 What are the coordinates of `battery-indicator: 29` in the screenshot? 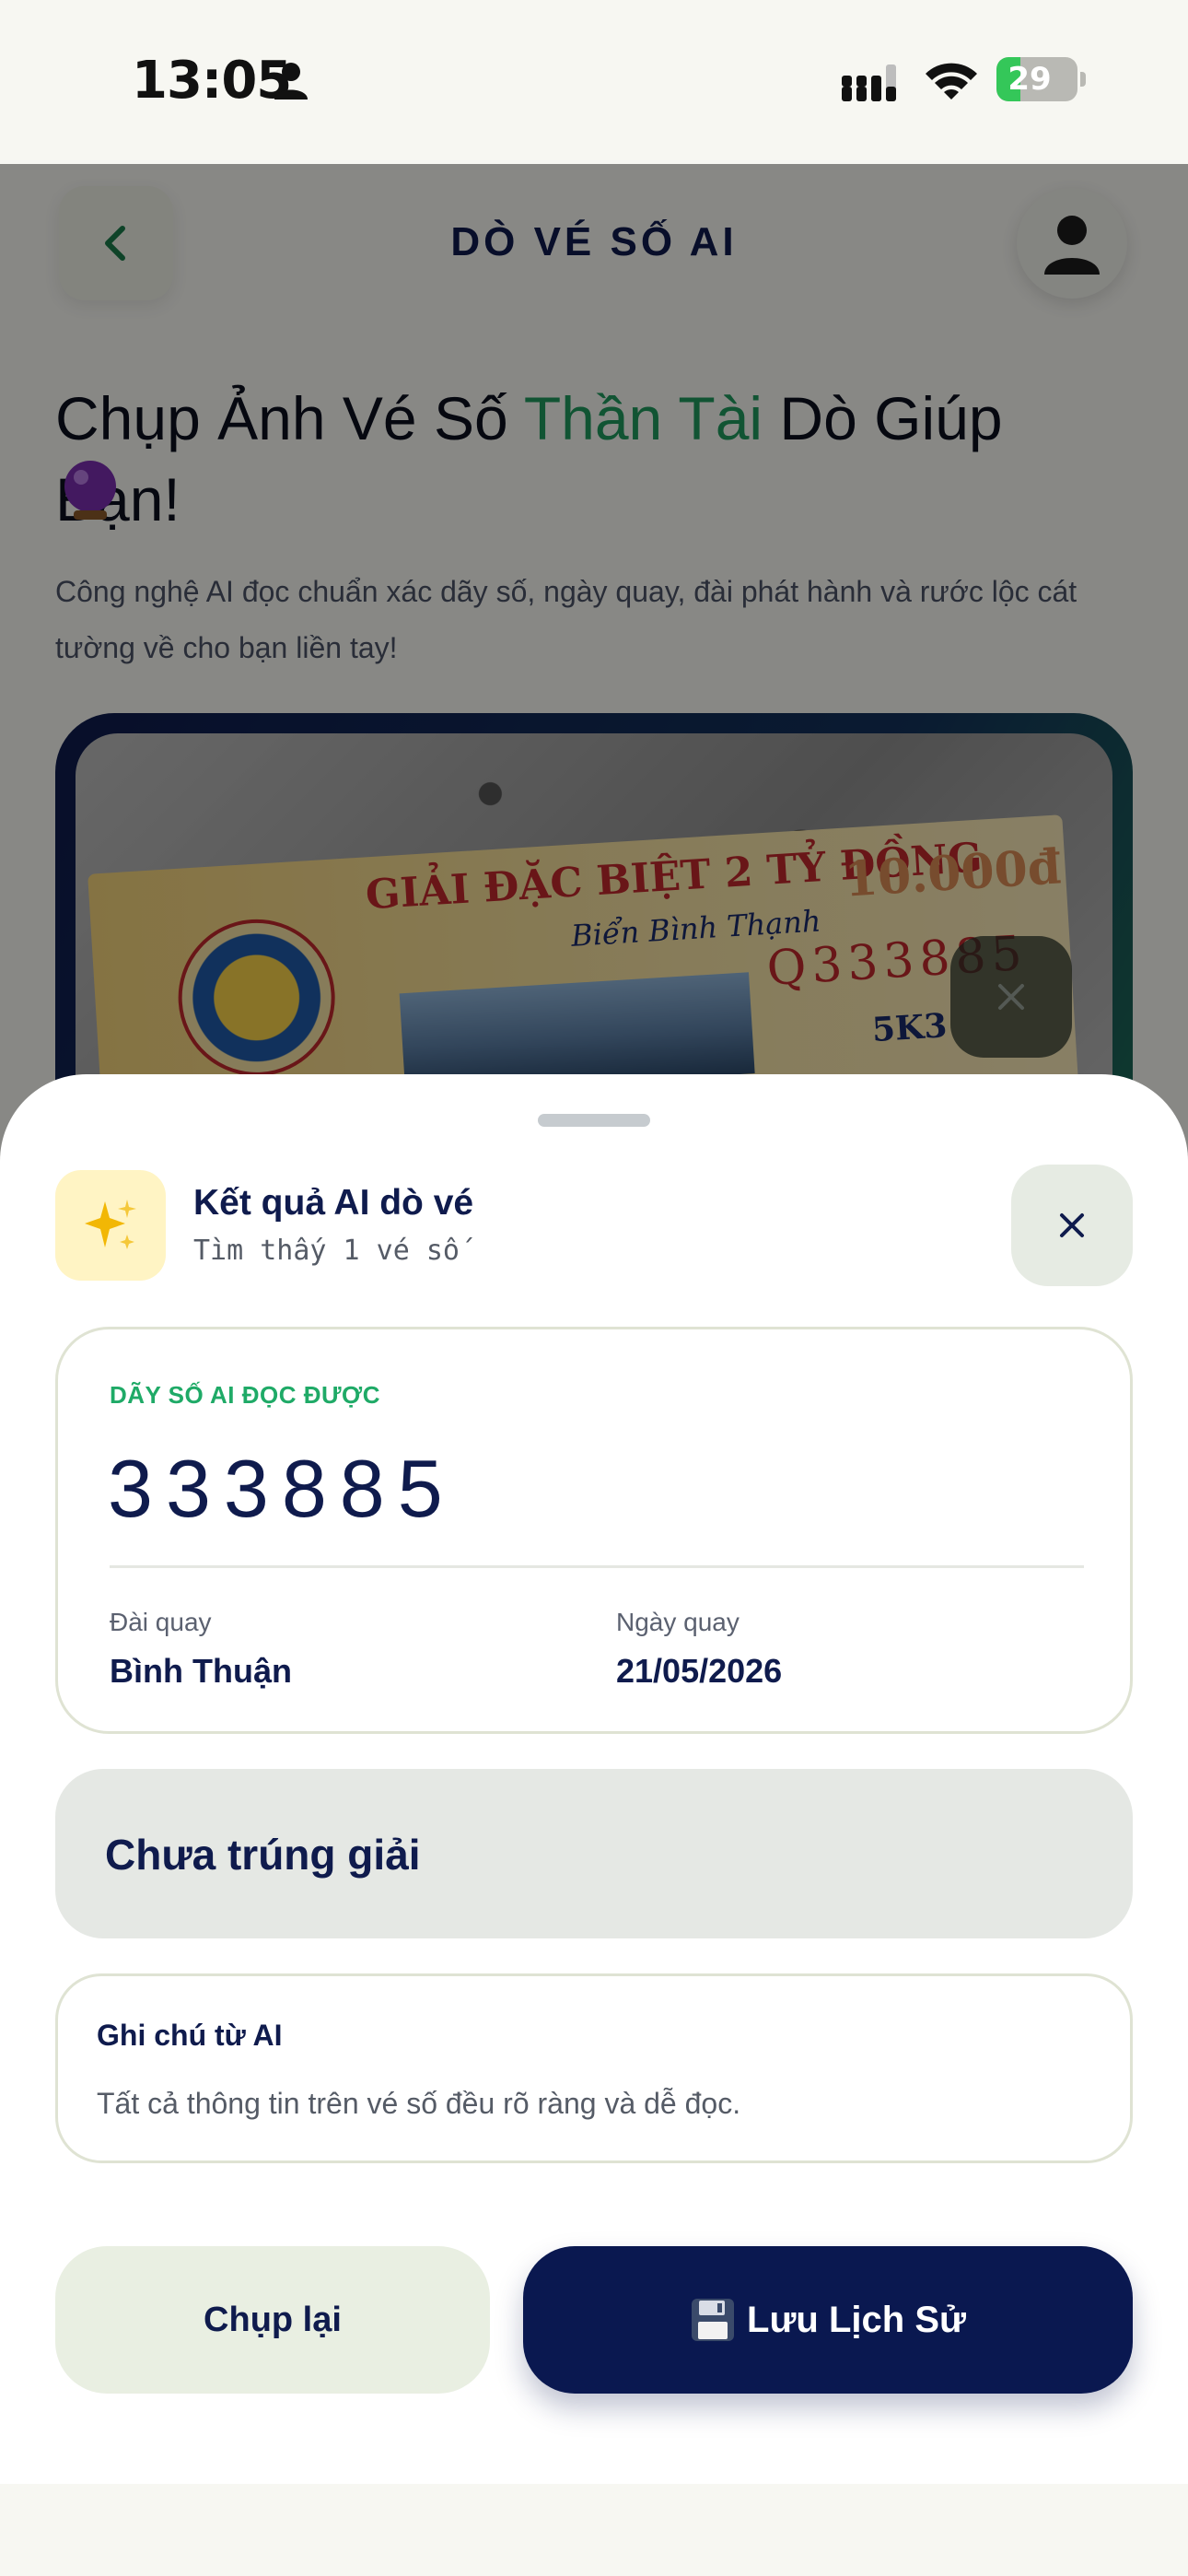 It's located at (1041, 79).